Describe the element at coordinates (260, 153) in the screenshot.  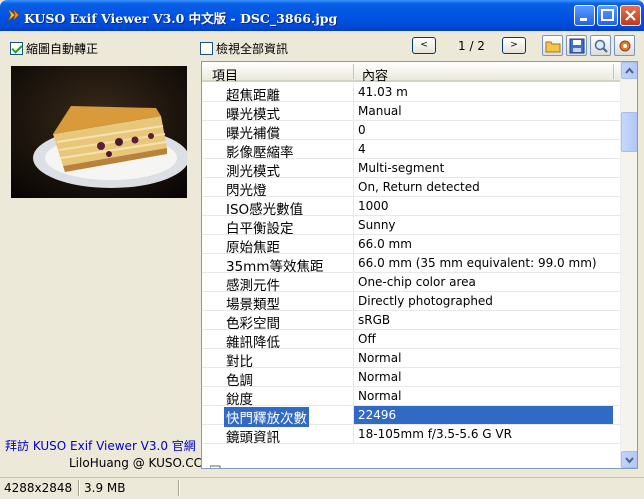
I see `row-key: 影像壓縮率` at that location.